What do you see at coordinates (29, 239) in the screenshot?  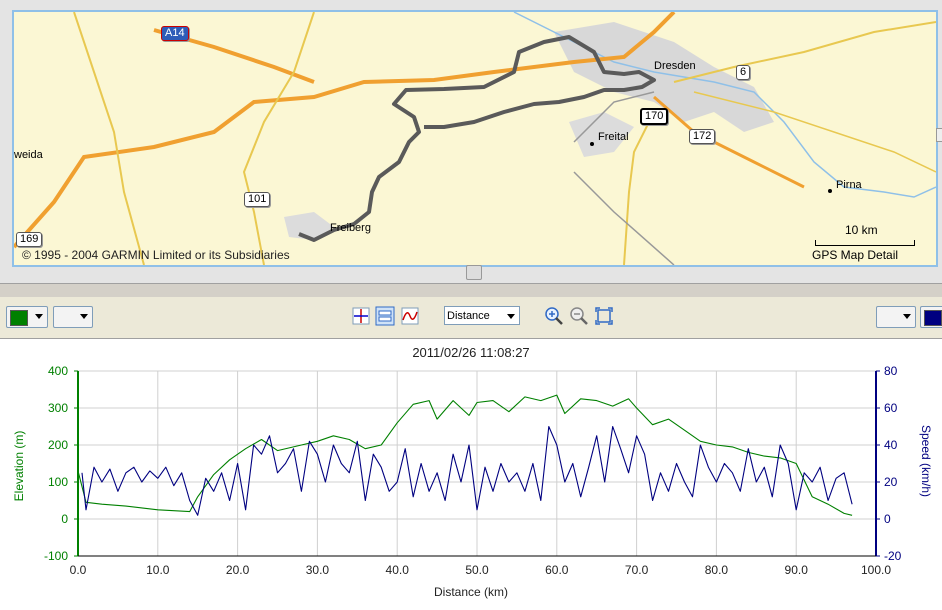 I see `shield-169: 169` at bounding box center [29, 239].